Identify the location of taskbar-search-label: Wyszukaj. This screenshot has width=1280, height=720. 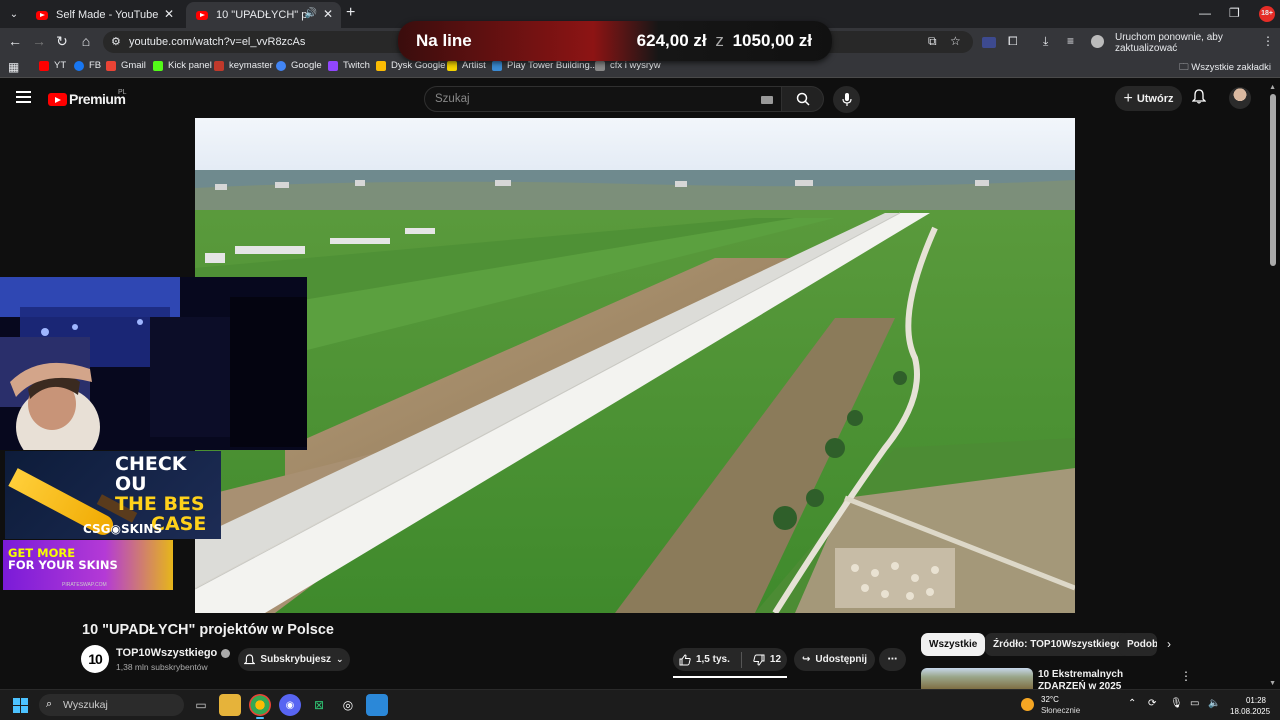
(85, 705).